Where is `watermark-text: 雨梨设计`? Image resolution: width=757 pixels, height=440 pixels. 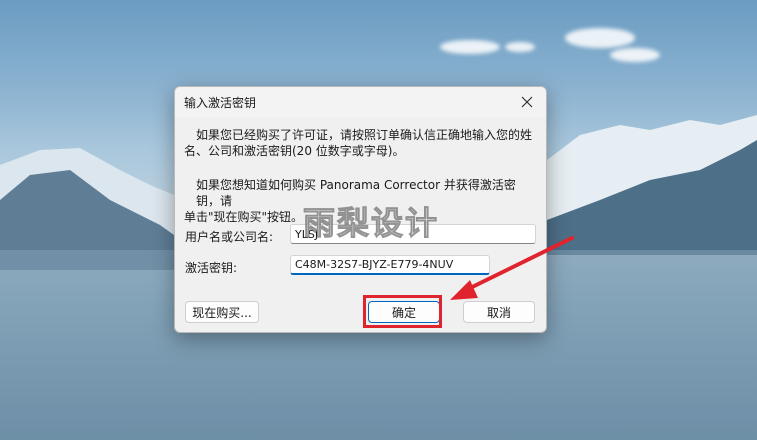 watermark-text: 雨梨设计 is located at coordinates (371, 223).